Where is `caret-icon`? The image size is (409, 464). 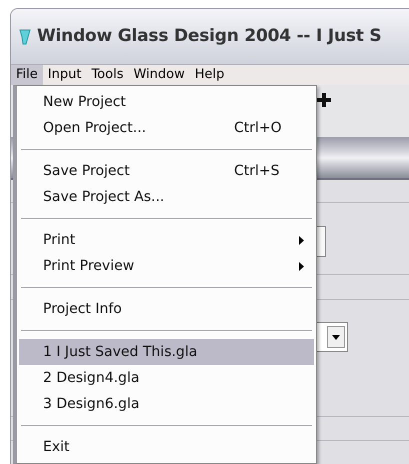 caret-icon is located at coordinates (336, 337).